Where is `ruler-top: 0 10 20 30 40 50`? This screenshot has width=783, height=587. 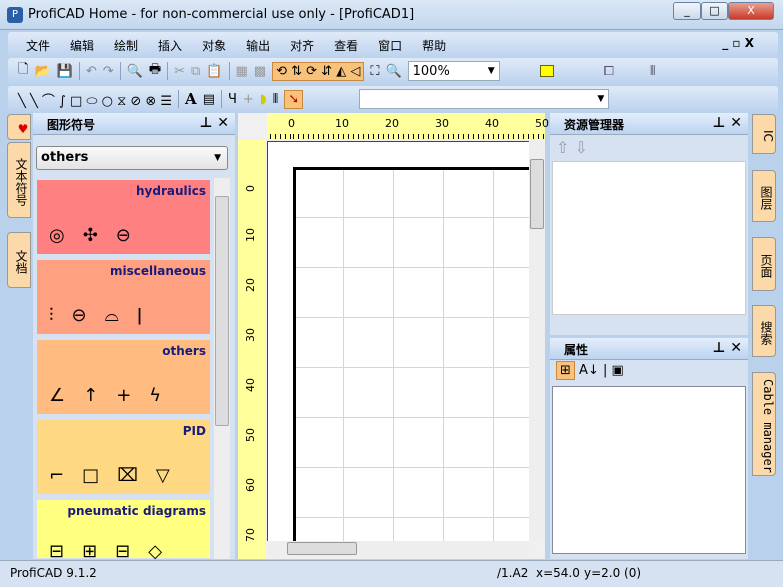 ruler-top: 0 10 20 30 40 50 is located at coordinates (408, 126).